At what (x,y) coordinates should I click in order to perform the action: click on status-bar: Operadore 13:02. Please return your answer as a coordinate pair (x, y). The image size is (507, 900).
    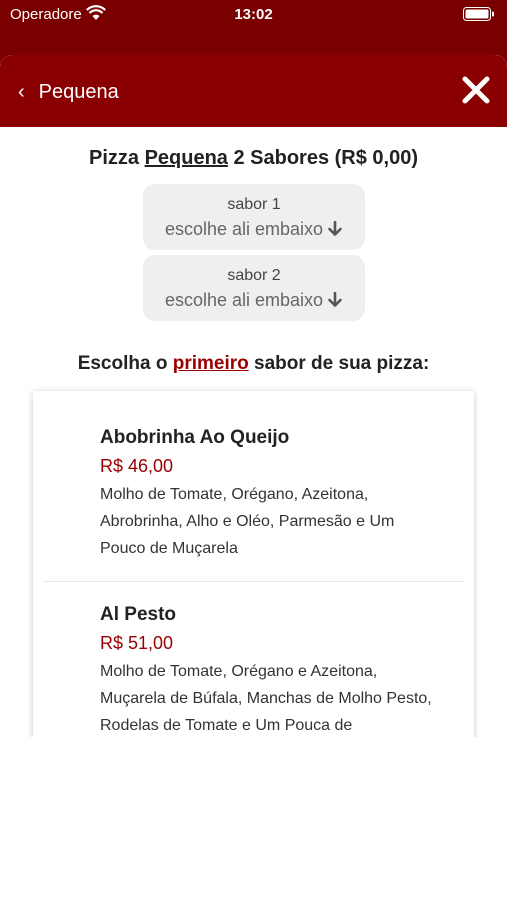
    Looking at the image, I should click on (253, 15).